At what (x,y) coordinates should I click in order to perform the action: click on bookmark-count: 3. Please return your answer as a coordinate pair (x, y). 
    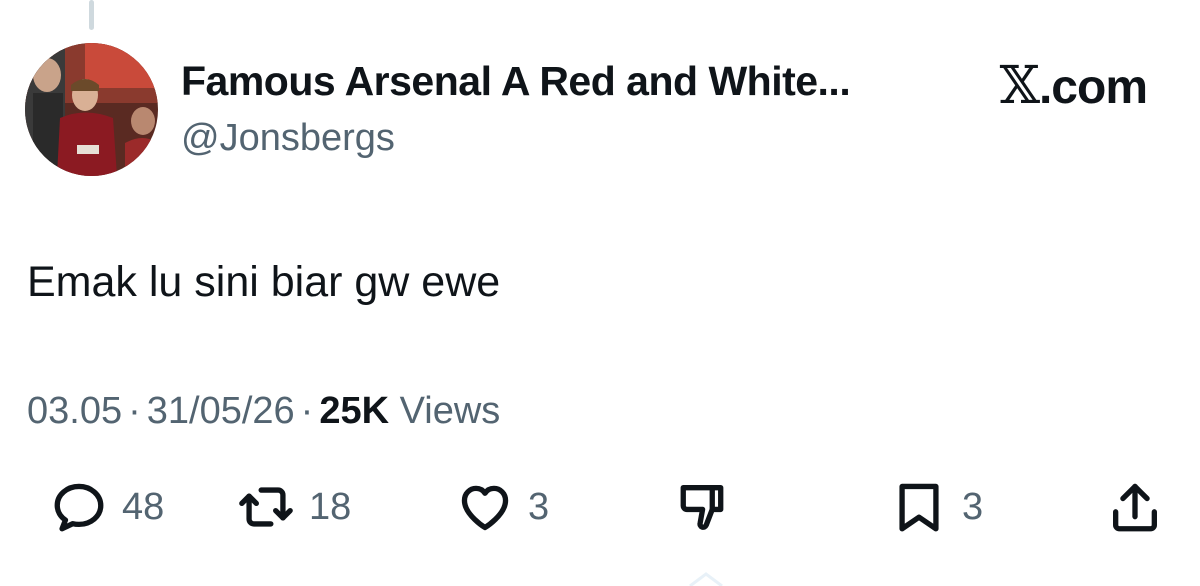
    Looking at the image, I should click on (973, 506).